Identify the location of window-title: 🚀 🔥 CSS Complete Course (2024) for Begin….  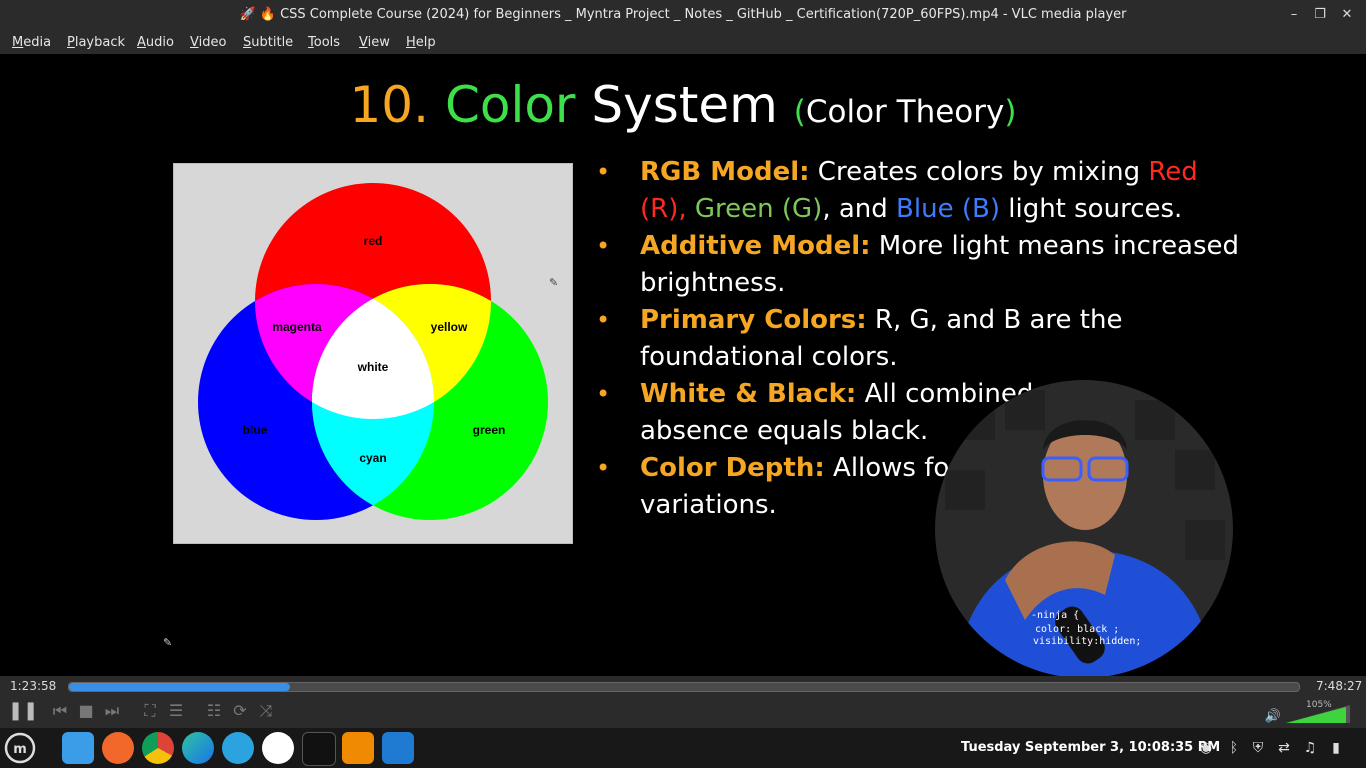
(683, 14).